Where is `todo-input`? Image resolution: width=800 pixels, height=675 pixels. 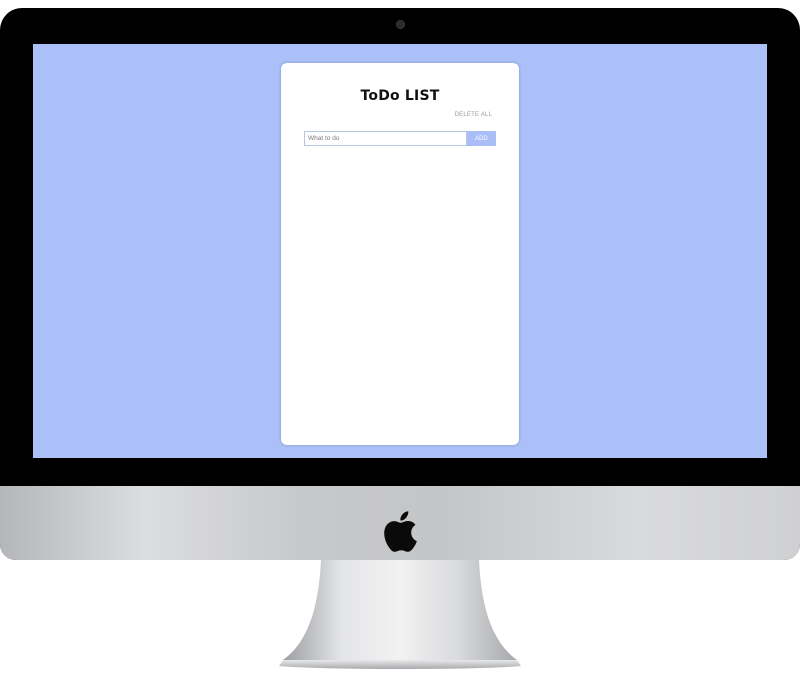 todo-input is located at coordinates (385, 138).